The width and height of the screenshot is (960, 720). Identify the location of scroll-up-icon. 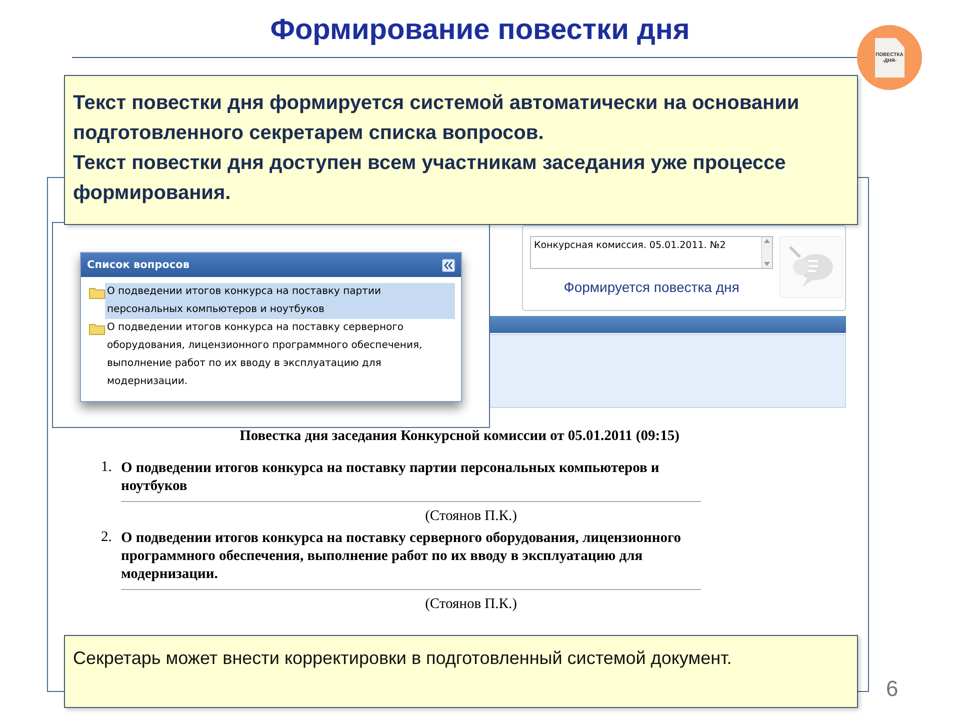
(767, 241).